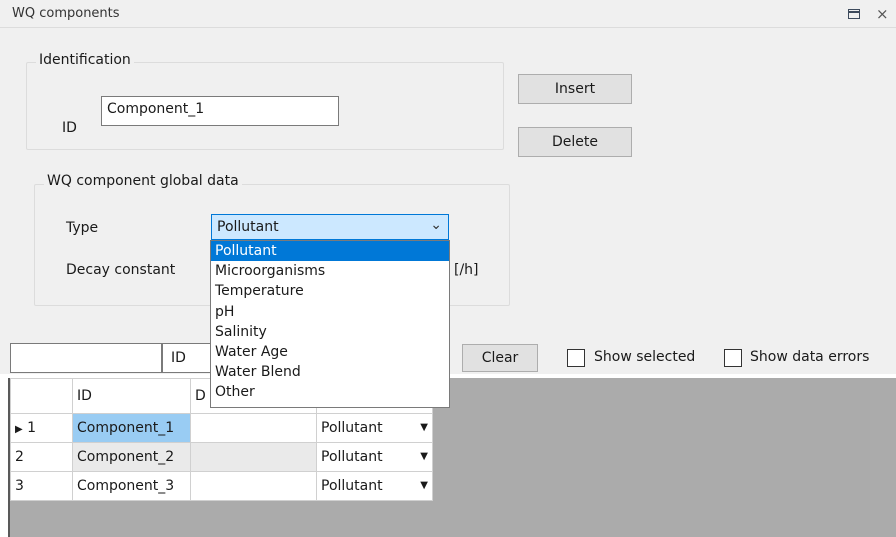 This screenshot has width=896, height=537. What do you see at coordinates (19, 486) in the screenshot?
I see `row-number: 3` at bounding box center [19, 486].